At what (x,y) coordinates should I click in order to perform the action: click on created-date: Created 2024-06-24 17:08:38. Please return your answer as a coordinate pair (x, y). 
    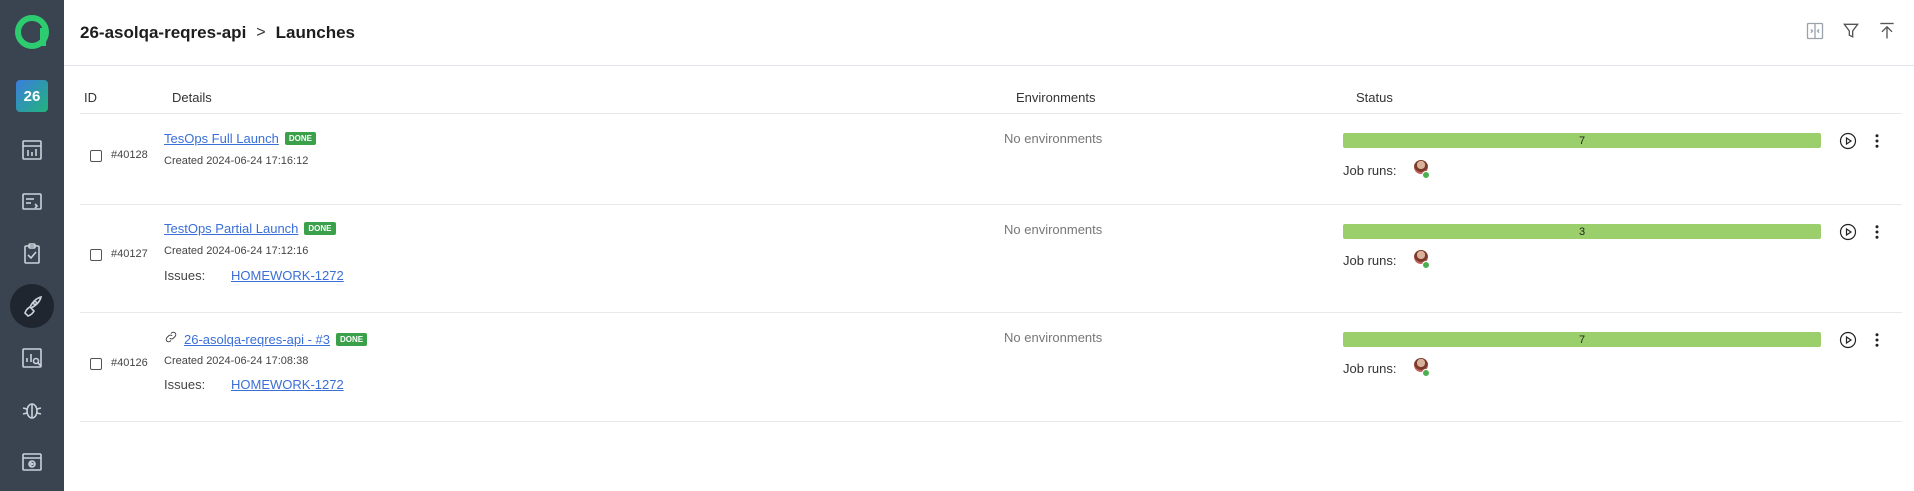
    Looking at the image, I should click on (236, 361).